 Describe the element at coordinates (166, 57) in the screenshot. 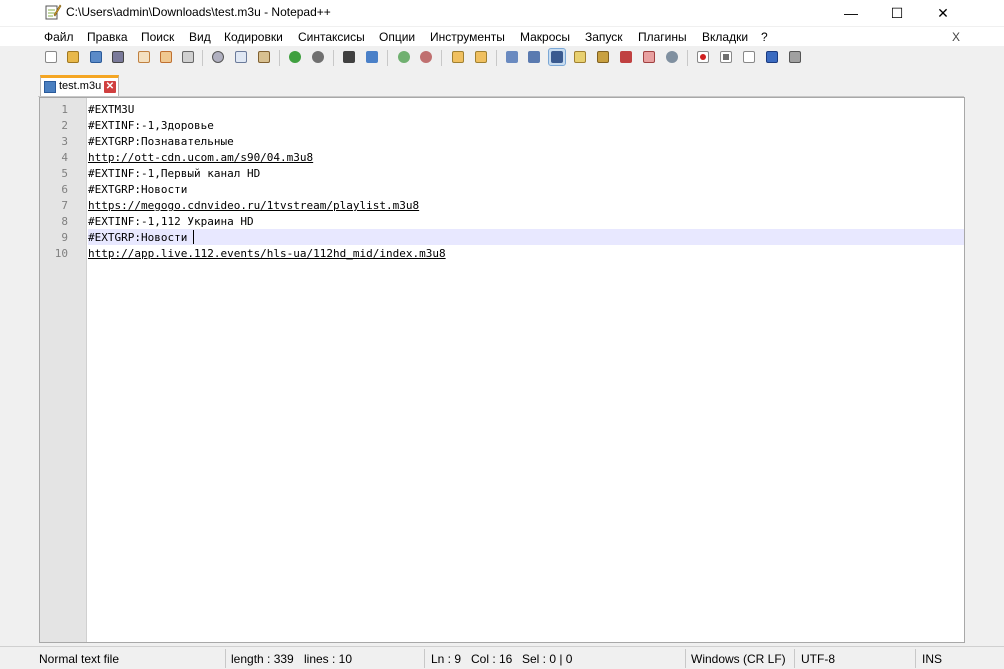

I see `close-all-icon` at that location.